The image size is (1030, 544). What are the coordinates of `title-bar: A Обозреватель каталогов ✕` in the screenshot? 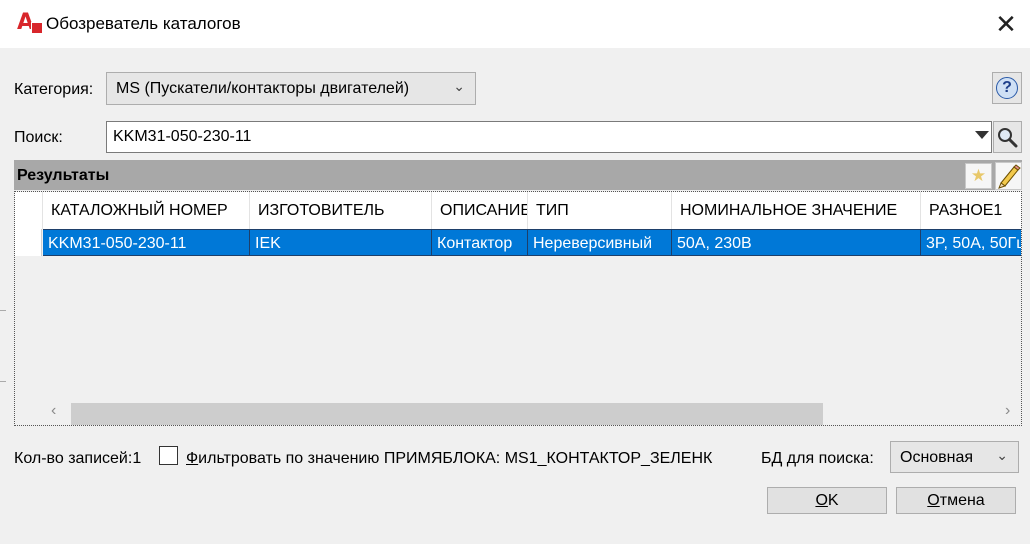 It's located at (515, 24).